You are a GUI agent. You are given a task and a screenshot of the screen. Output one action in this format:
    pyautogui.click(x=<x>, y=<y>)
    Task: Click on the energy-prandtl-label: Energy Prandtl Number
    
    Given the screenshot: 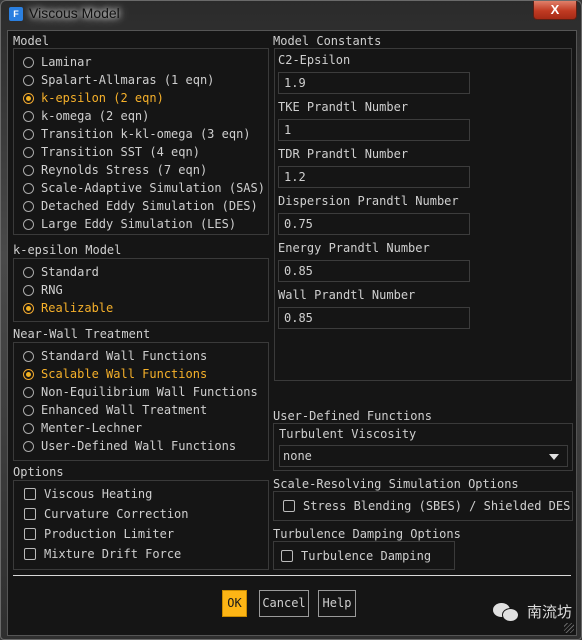 What is the action you would take?
    pyautogui.click(x=354, y=248)
    